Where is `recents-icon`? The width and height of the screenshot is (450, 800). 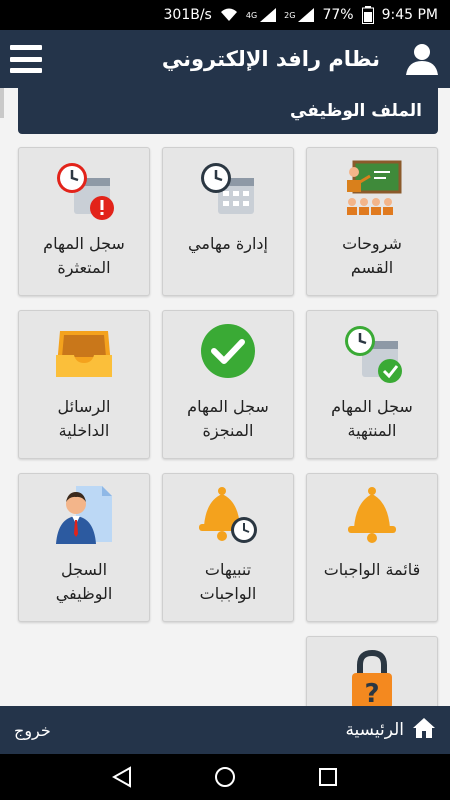
recents-icon is located at coordinates (328, 777).